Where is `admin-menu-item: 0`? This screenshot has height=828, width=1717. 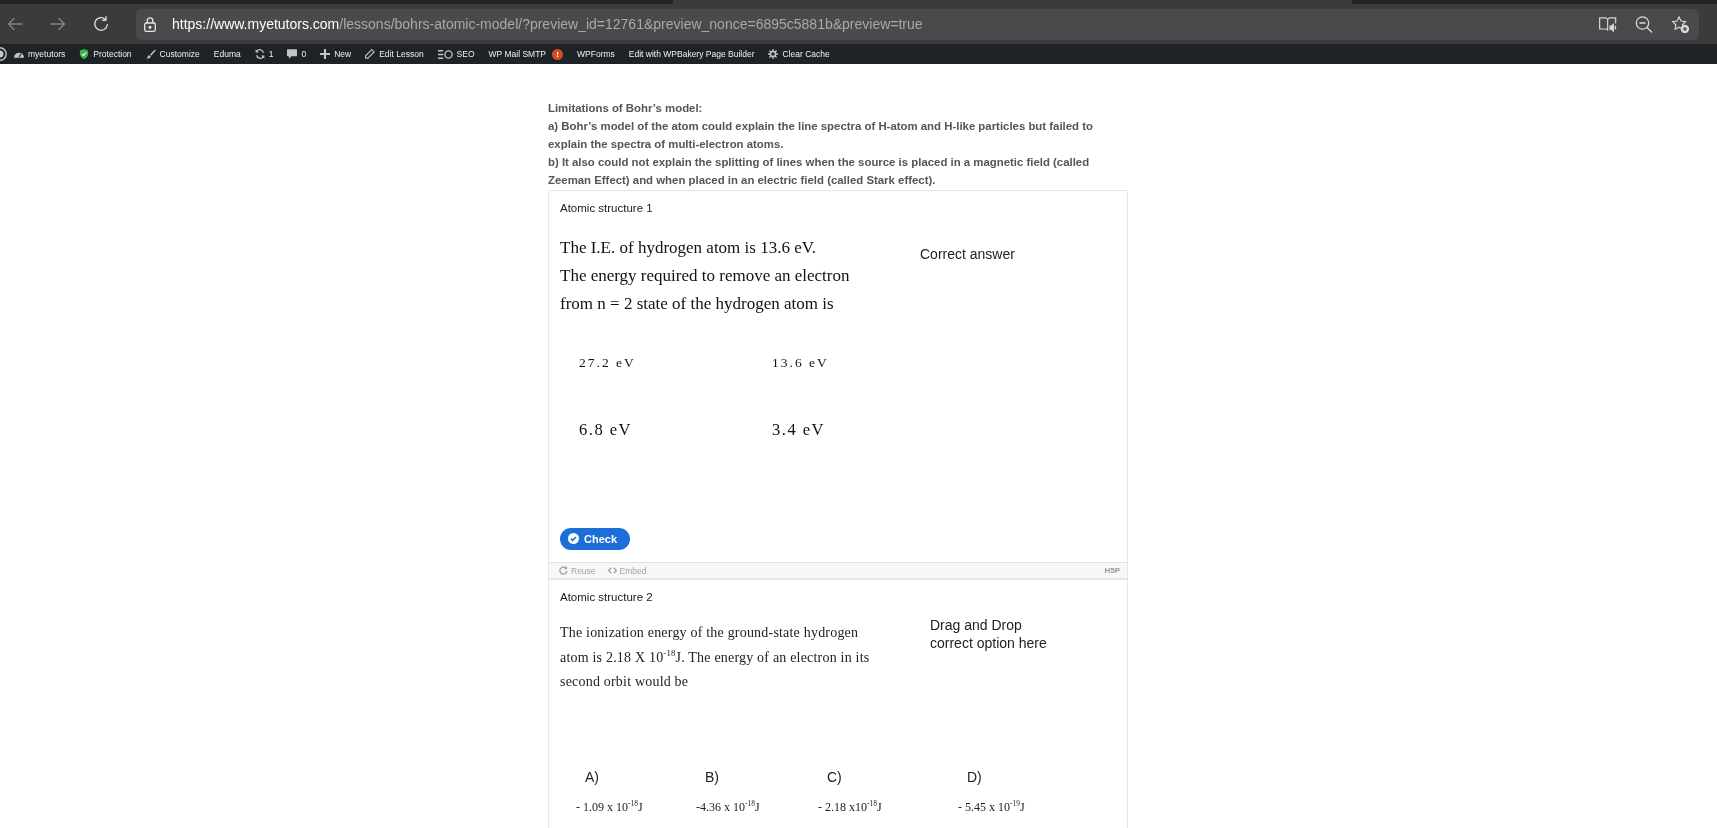 admin-menu-item: 0 is located at coordinates (297, 54).